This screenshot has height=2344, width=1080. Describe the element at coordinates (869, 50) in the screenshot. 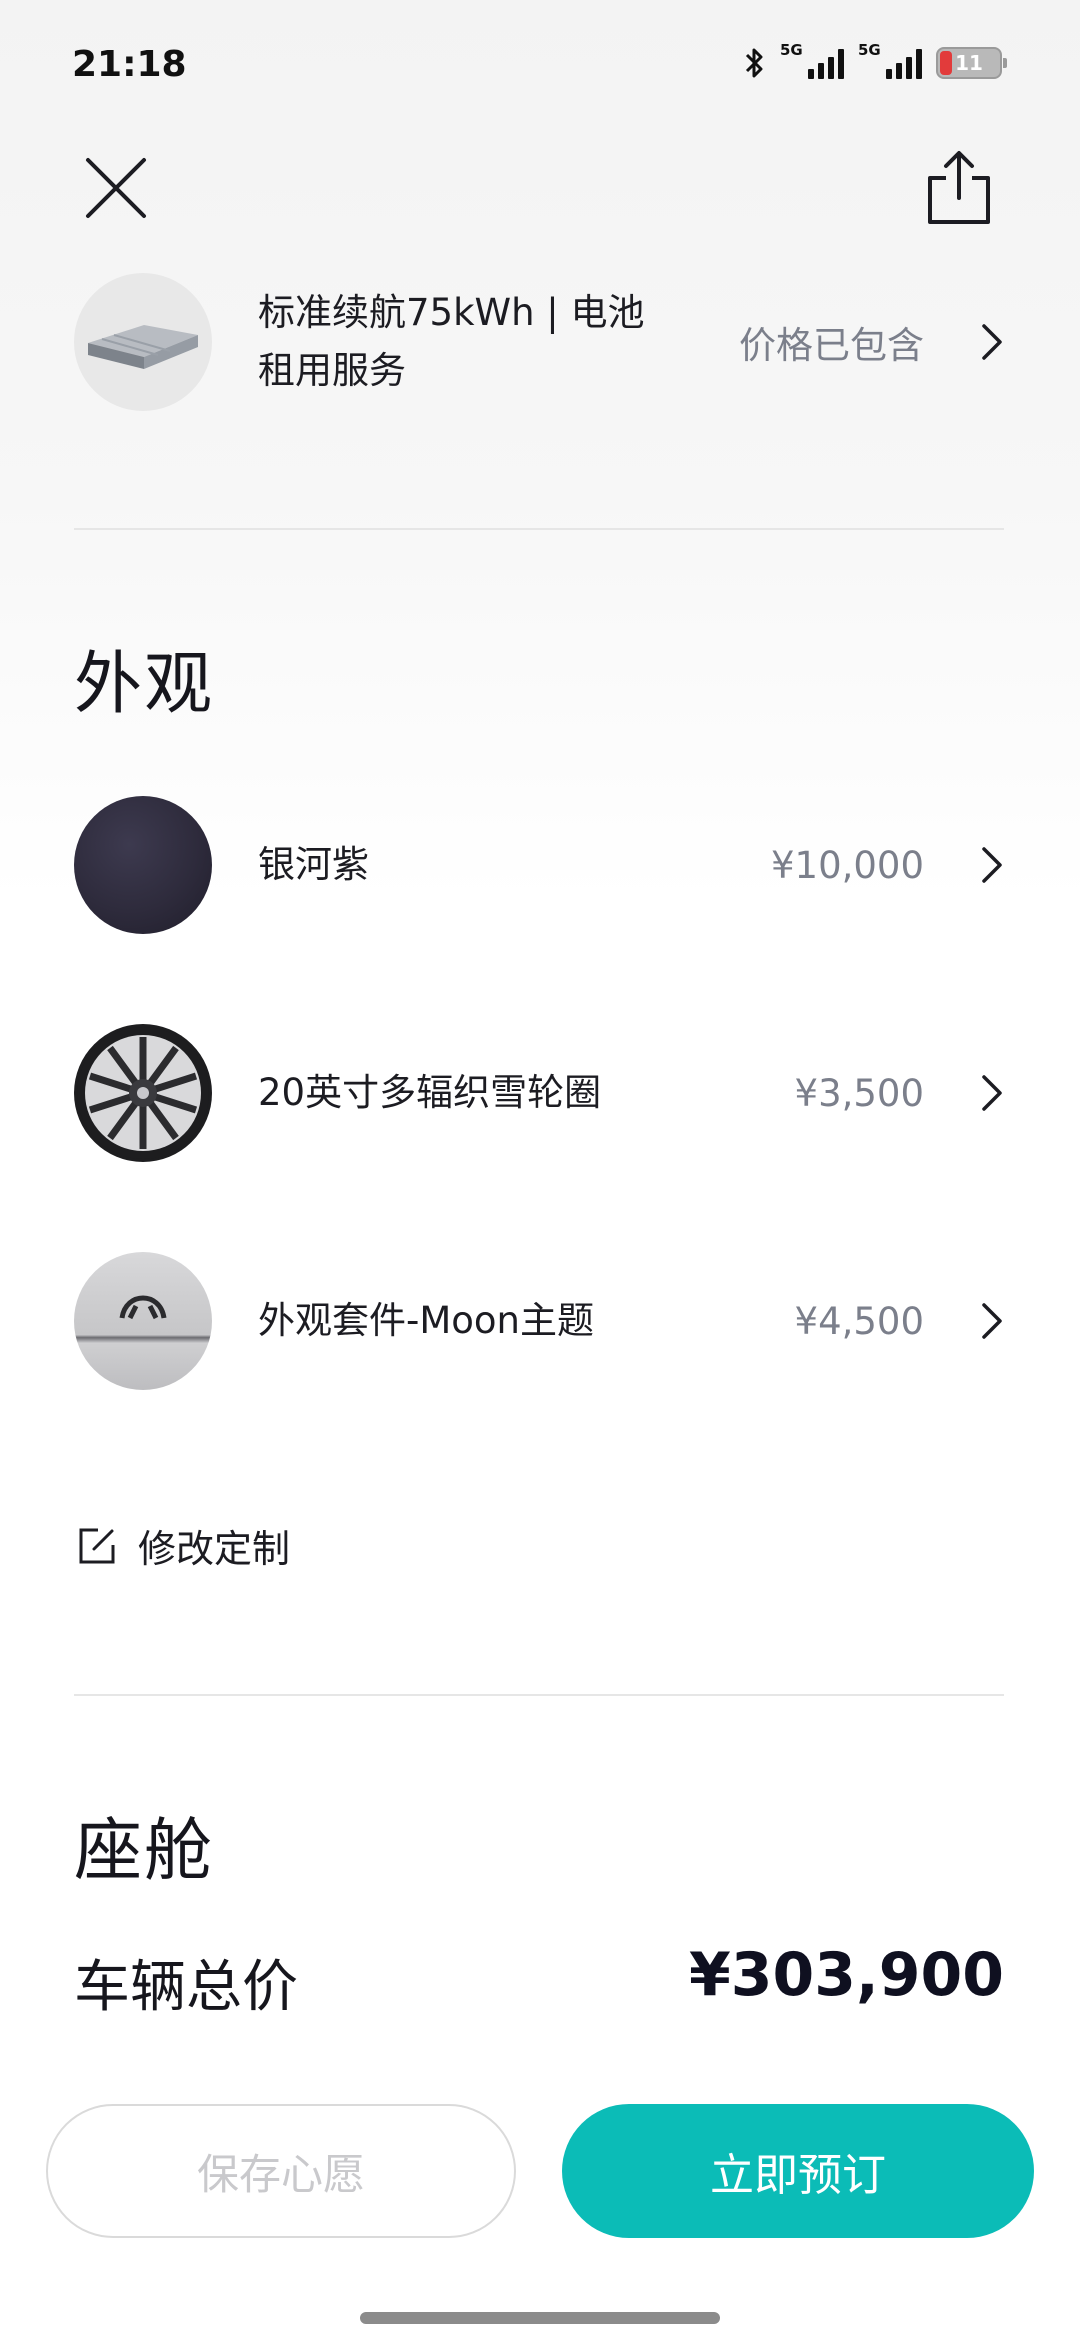

I see `network-type-2: 5G` at that location.